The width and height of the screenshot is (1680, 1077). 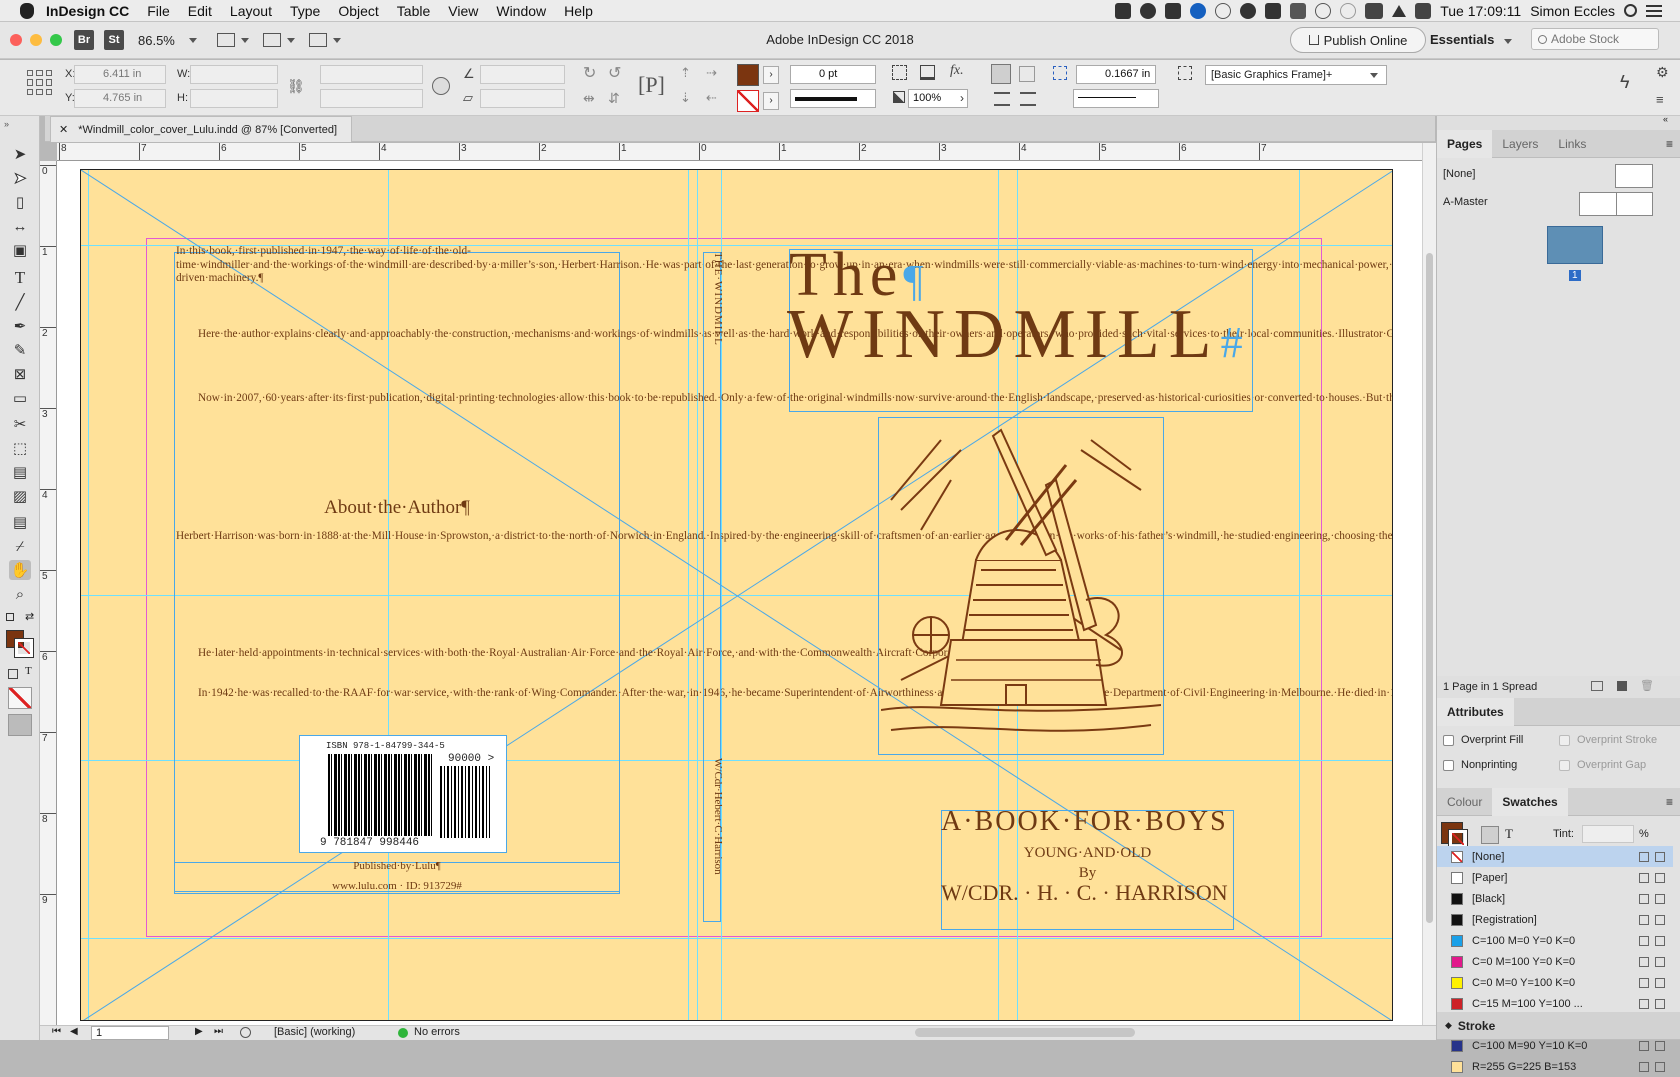 I want to click on free-transform-tool-icon: ⬚, so click(x=20, y=448).